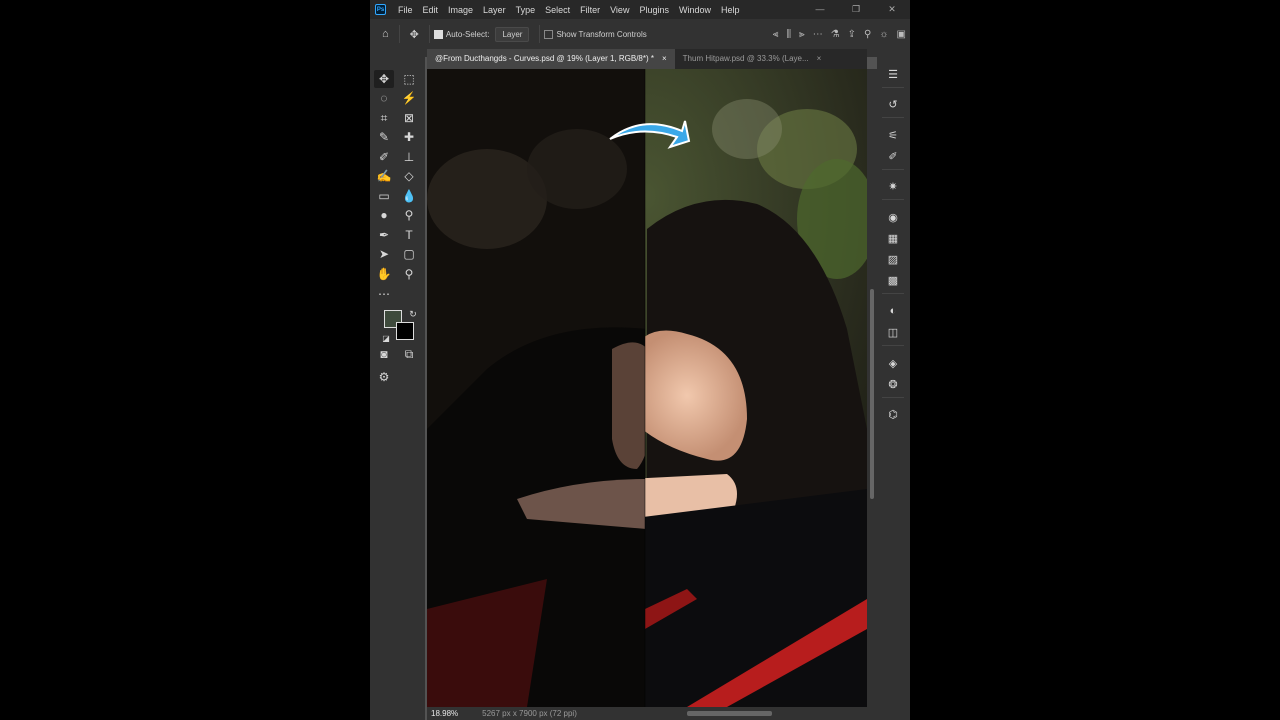 The image size is (1280, 720). Describe the element at coordinates (384, 79) in the screenshot. I see `move-tool-icon: ✥` at that location.